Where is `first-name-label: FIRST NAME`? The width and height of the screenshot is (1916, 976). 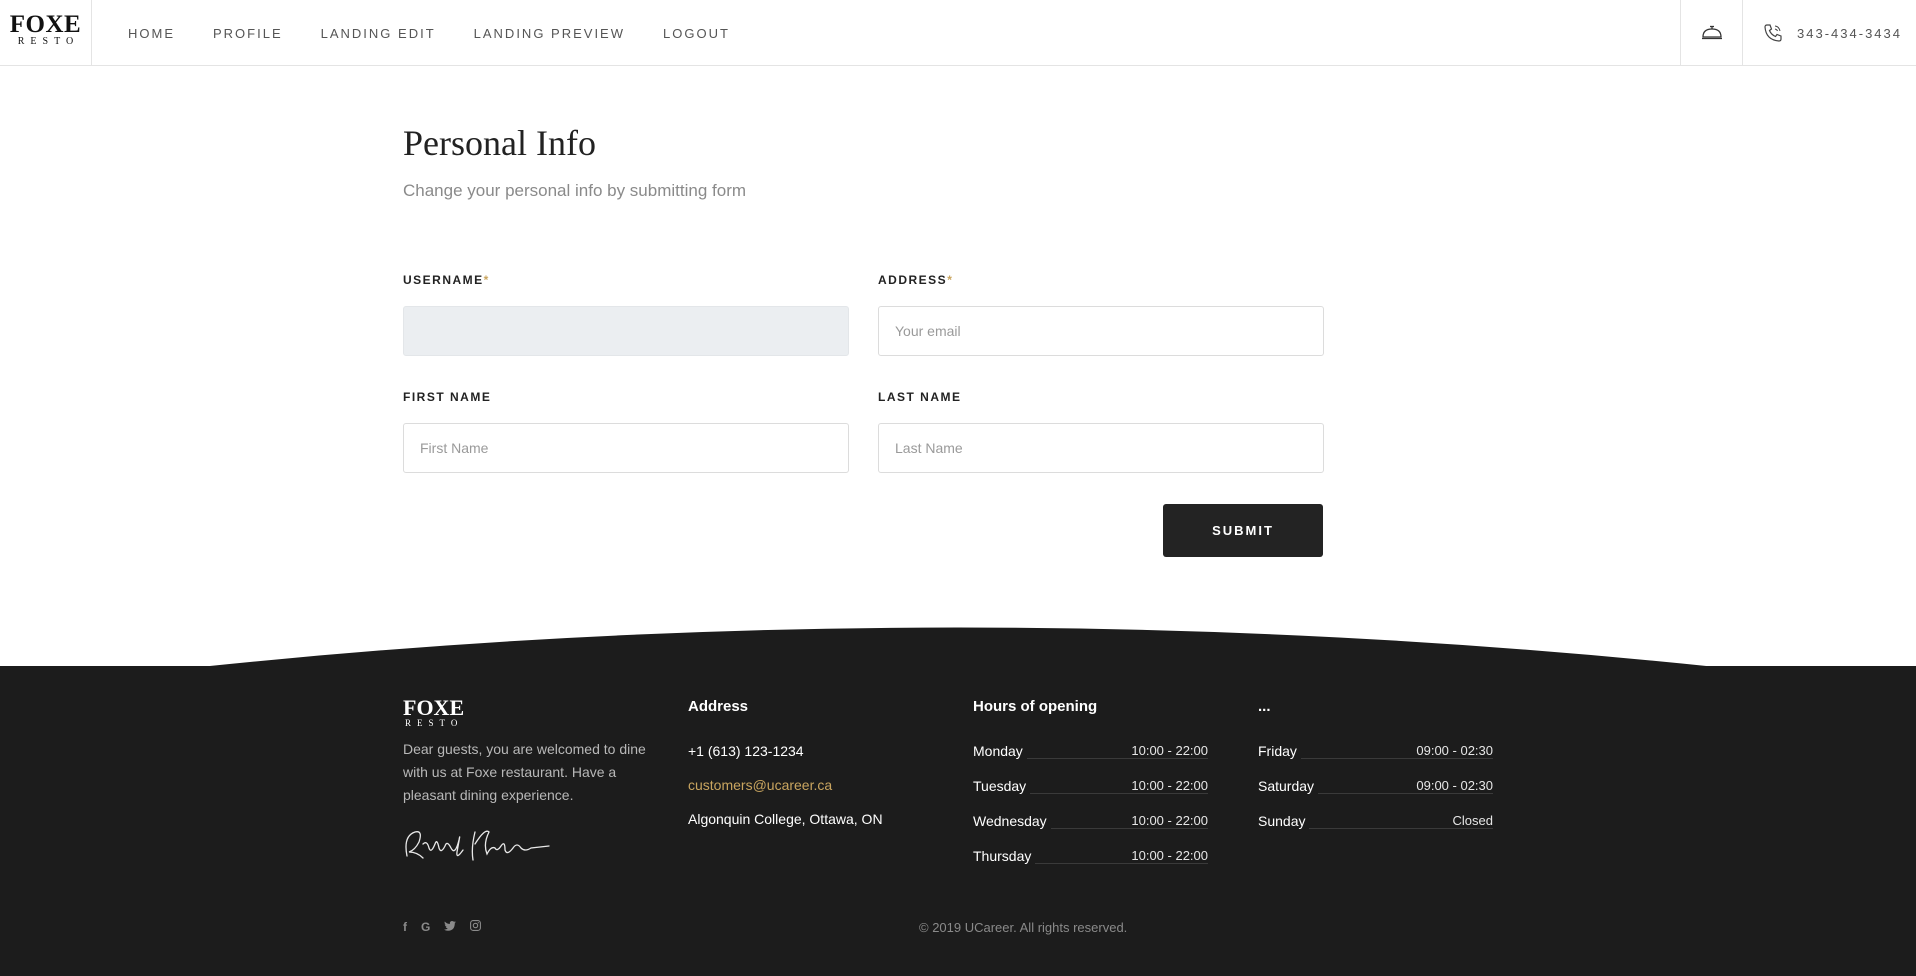 first-name-label: FIRST NAME is located at coordinates (447, 397).